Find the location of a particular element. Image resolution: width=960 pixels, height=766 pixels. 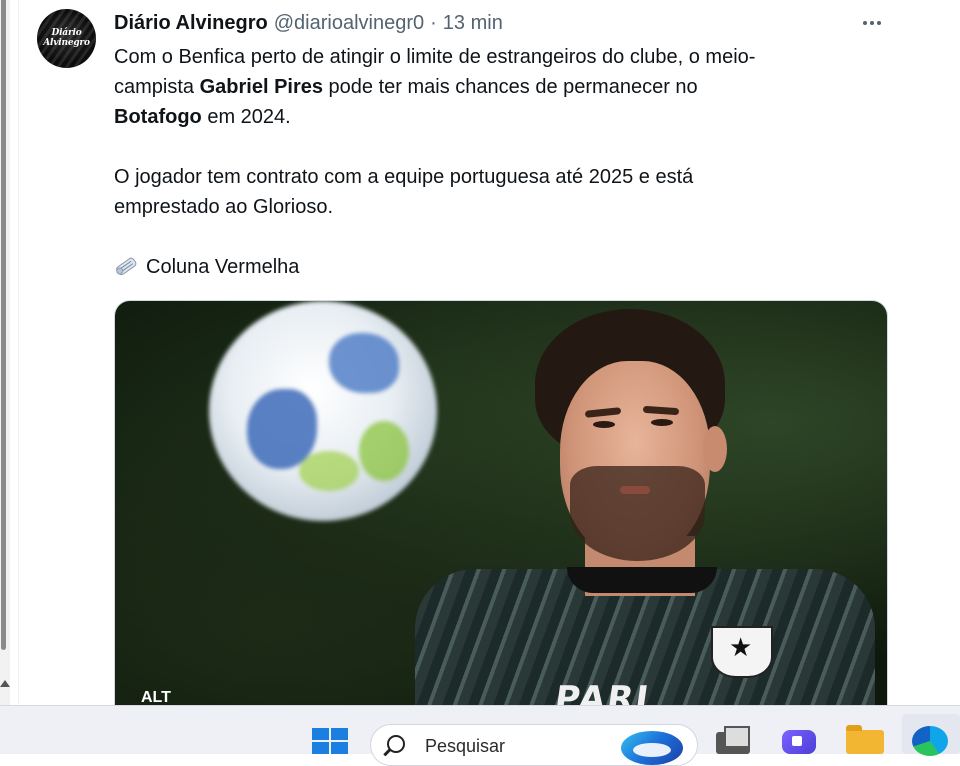

source-label: Coluna Vermelha is located at coordinates (223, 267).